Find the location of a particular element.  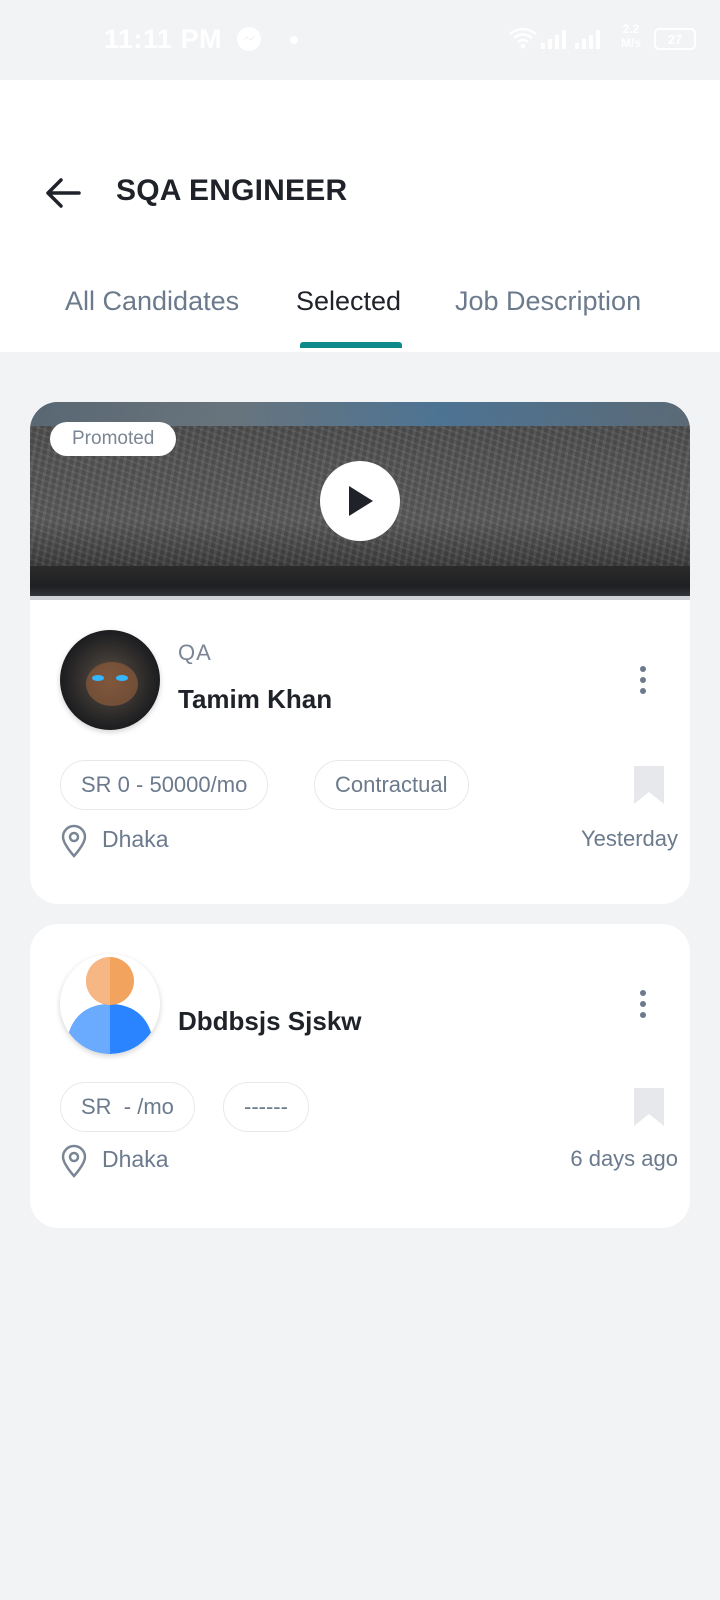

job-type-chip: Contractual is located at coordinates (391, 785).